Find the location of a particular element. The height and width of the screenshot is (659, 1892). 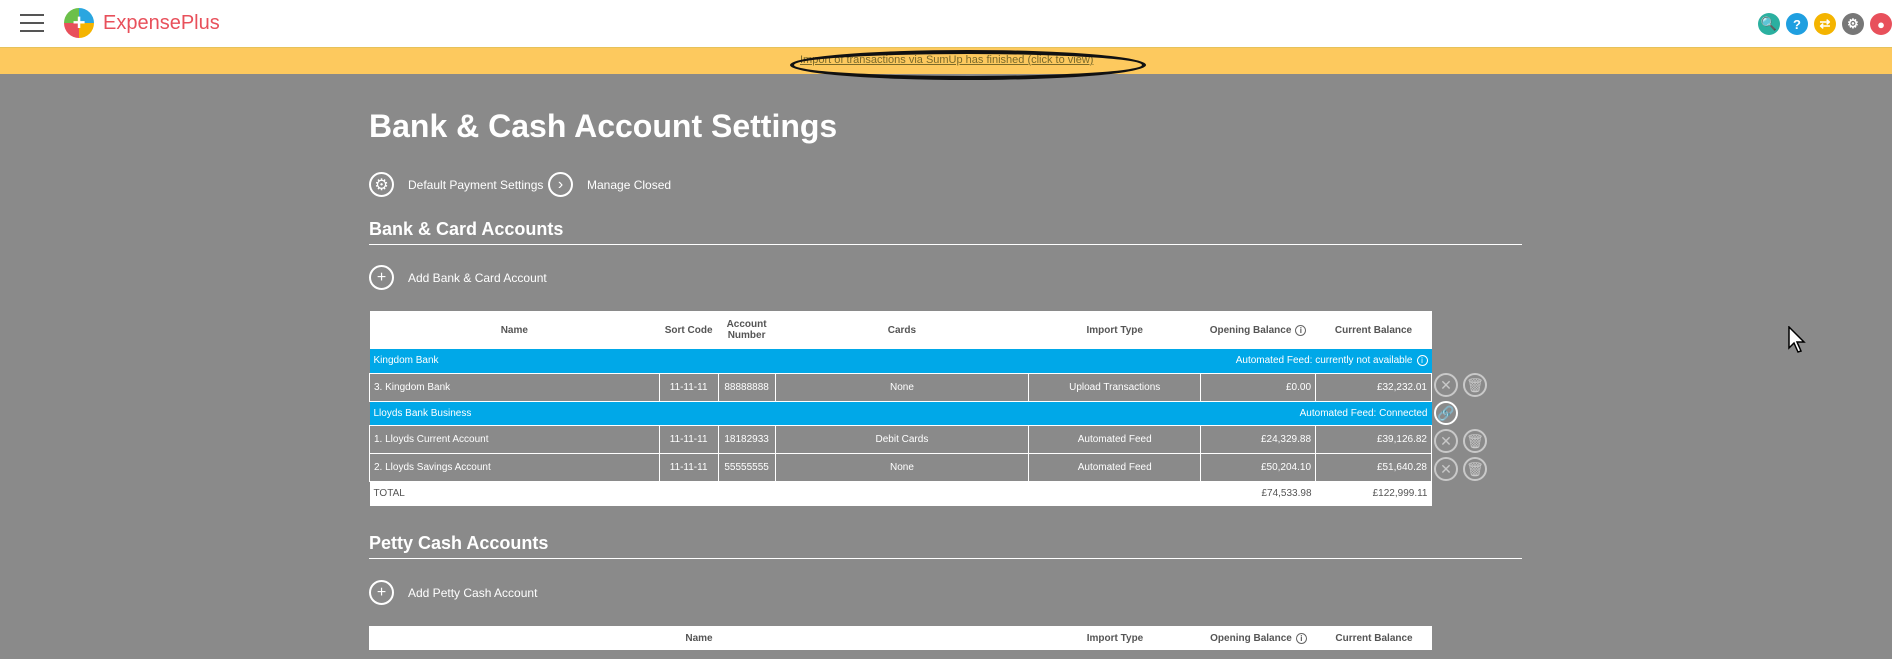

app-name: ExpensePlus is located at coordinates (161, 23).